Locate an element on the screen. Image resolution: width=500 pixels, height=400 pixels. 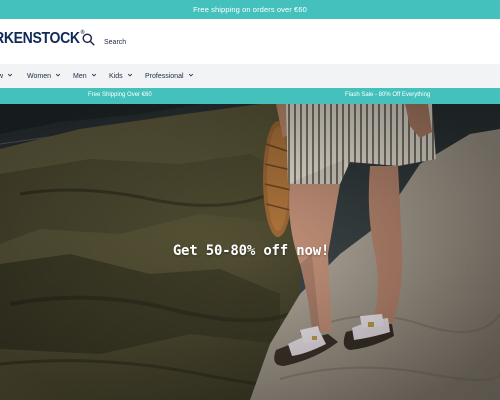
nav-item-women: Women is located at coordinates (44, 76).